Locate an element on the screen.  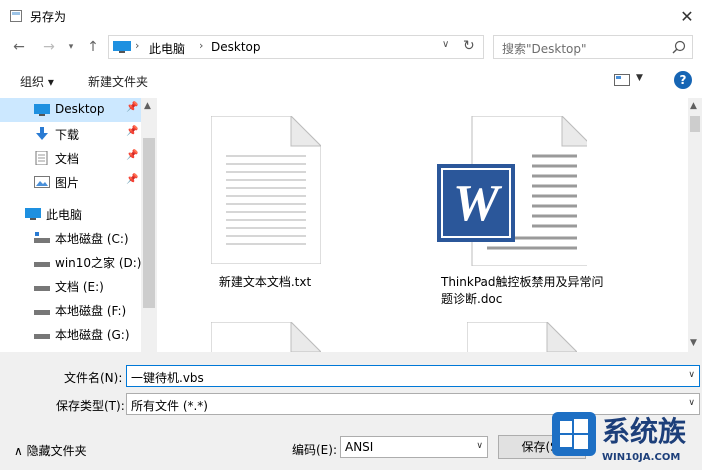
file-name-line2: 题诊断.doc is located at coordinates (472, 299).